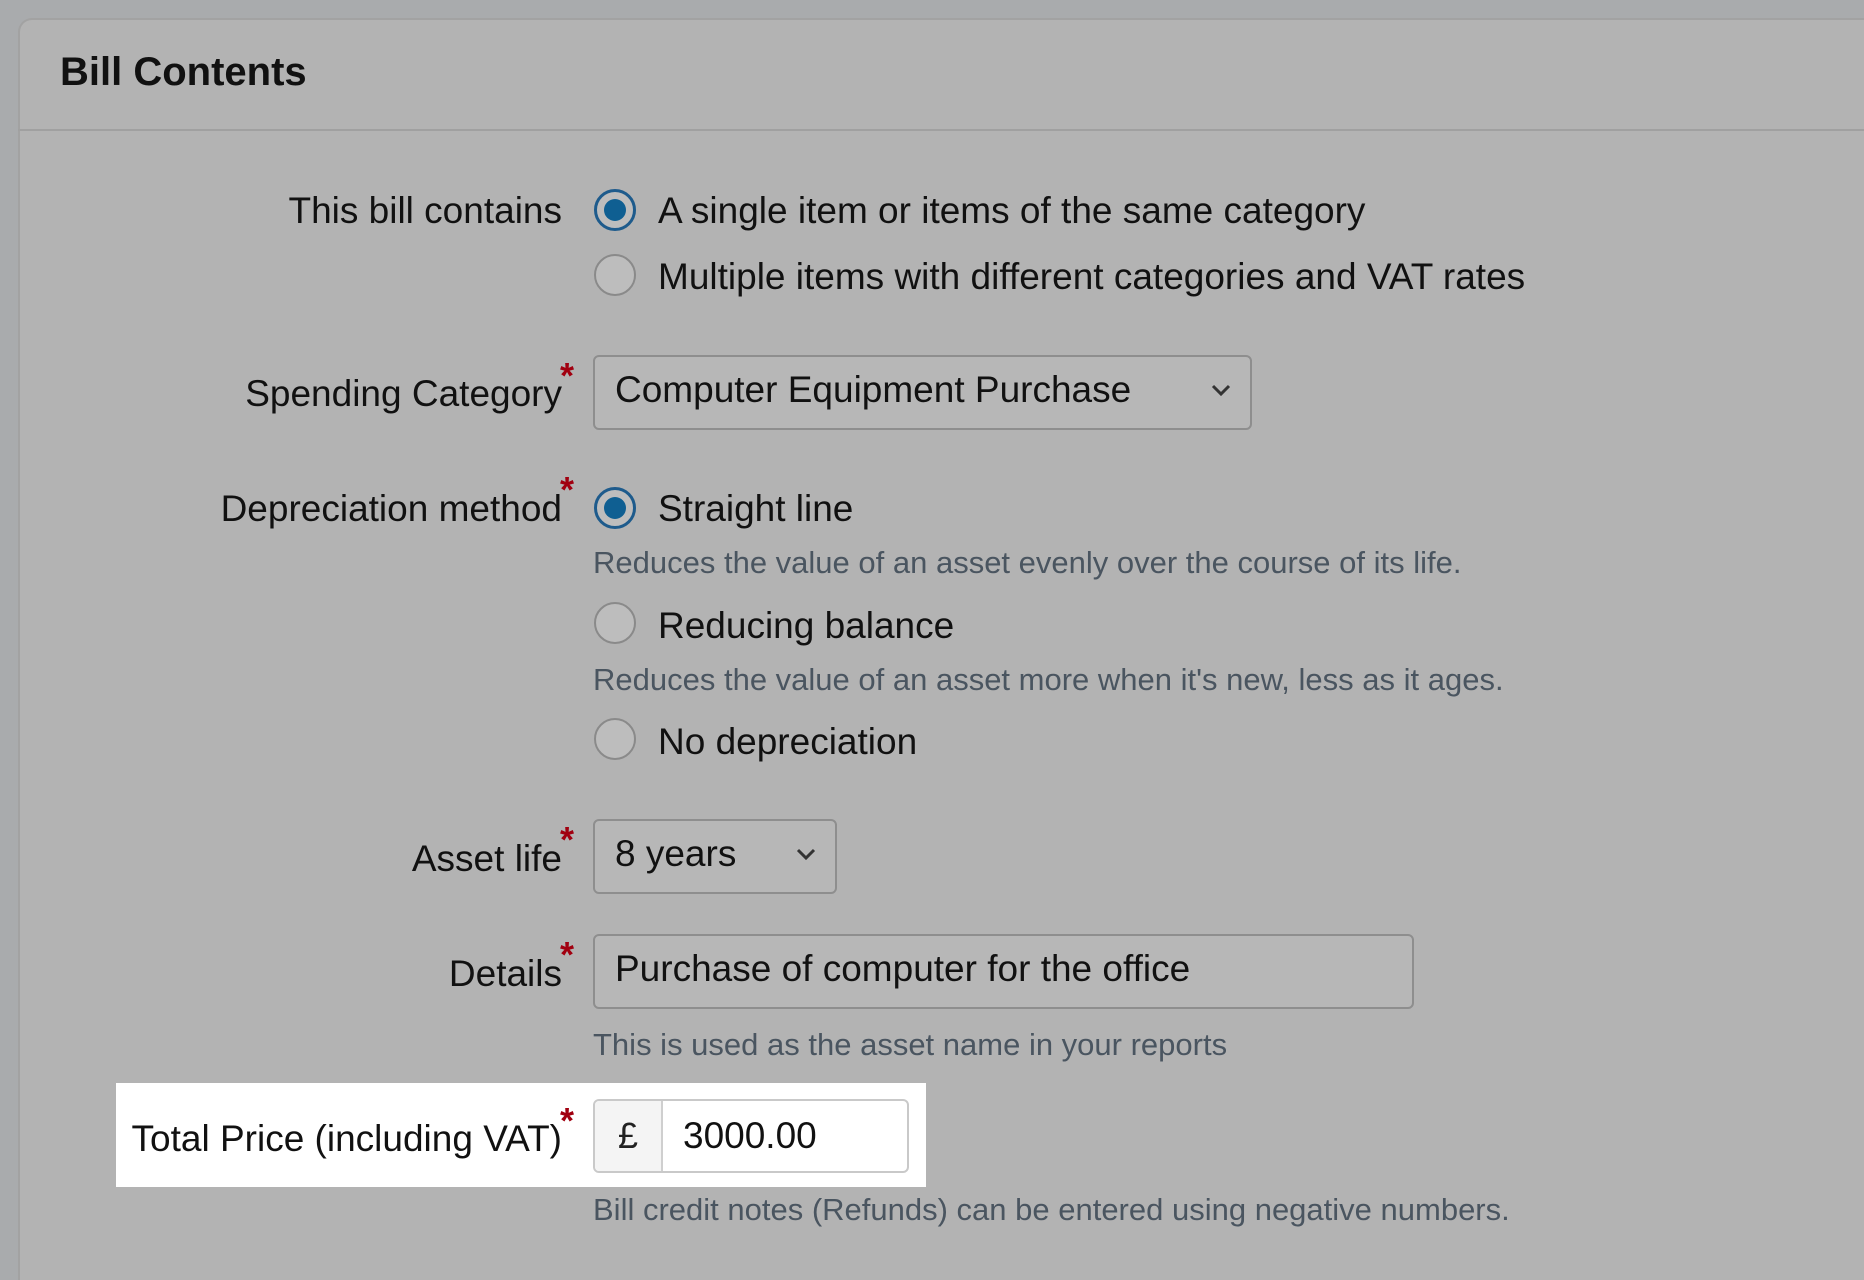 This screenshot has width=1864, height=1280. Describe the element at coordinates (873, 389) in the screenshot. I see `spending-category-value: Computer Equipment Purchase` at that location.